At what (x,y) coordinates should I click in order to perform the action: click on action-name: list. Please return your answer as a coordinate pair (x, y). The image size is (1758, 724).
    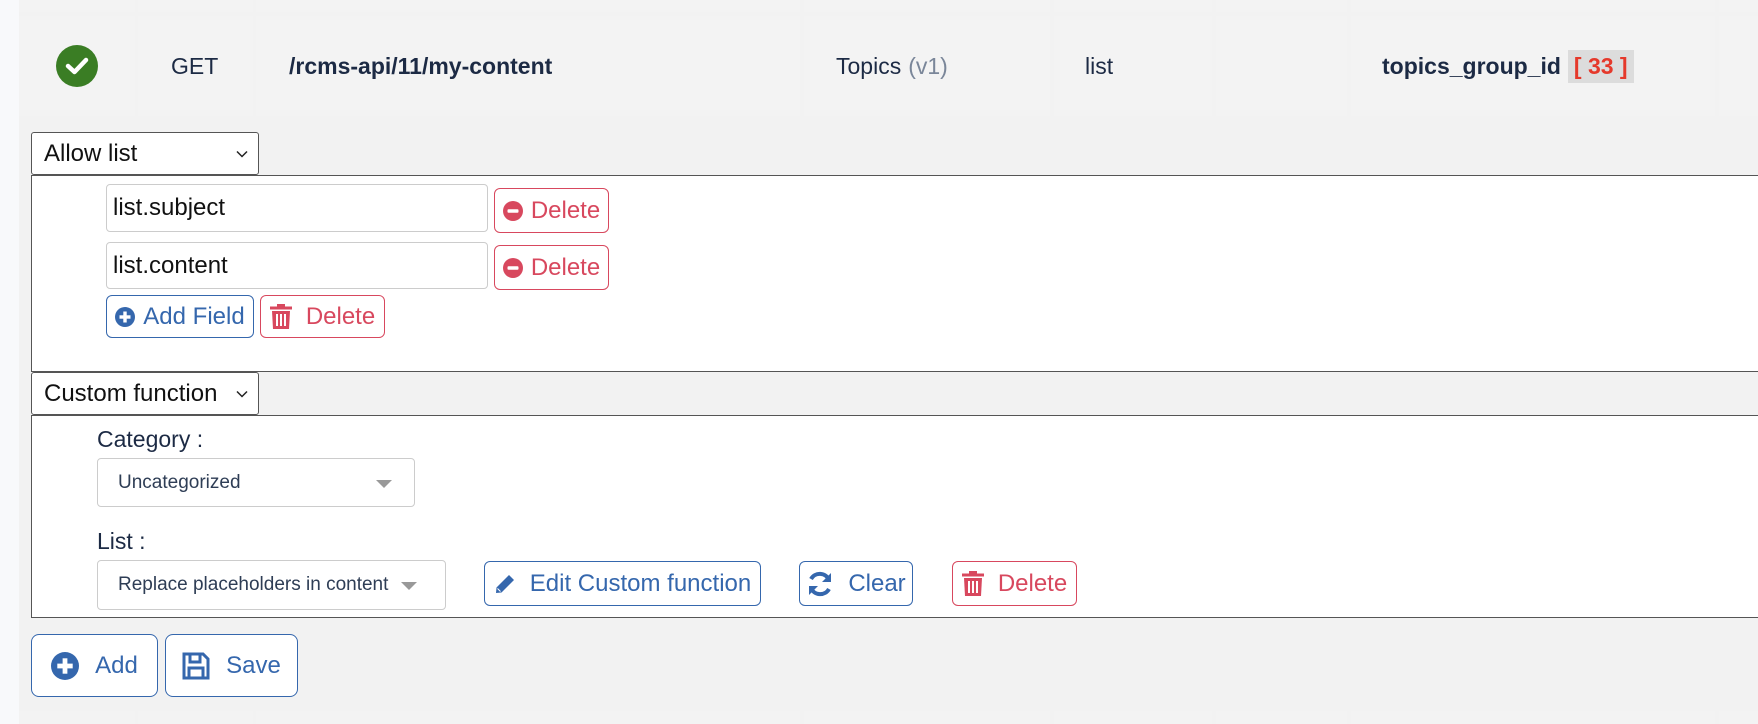
    Looking at the image, I should click on (1099, 65).